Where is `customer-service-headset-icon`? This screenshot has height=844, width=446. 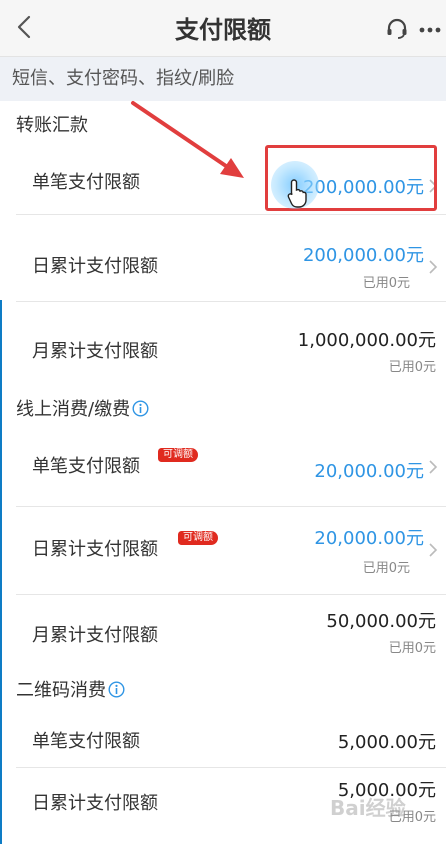
customer-service-headset-icon is located at coordinates (397, 29).